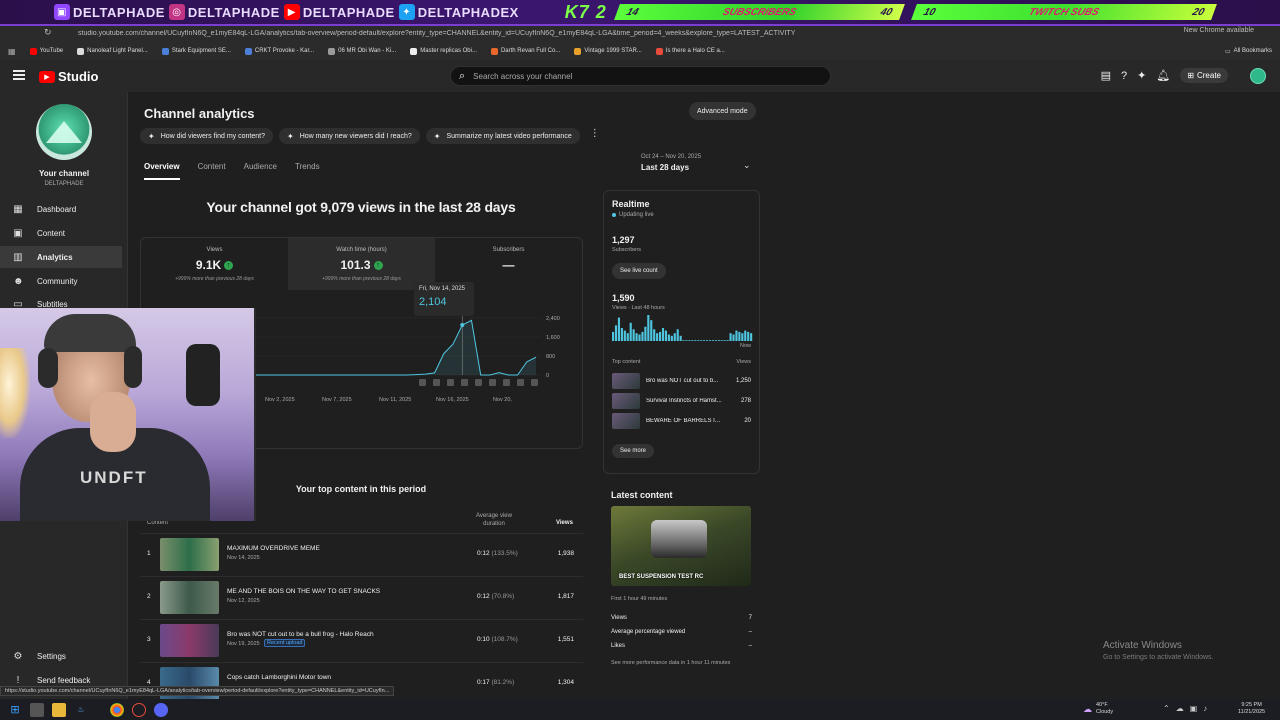 The height and width of the screenshot is (720, 1280). What do you see at coordinates (1188, 708) in the screenshot?
I see `system-tray: ⌃☁▣♪` at bounding box center [1188, 708].